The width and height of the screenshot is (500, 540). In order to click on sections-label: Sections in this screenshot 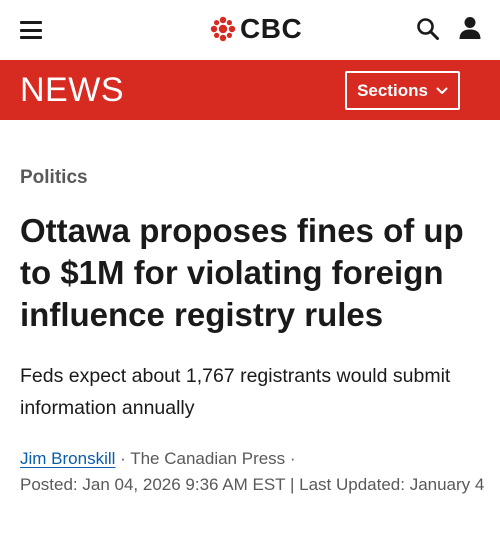, I will do `click(392, 90)`.